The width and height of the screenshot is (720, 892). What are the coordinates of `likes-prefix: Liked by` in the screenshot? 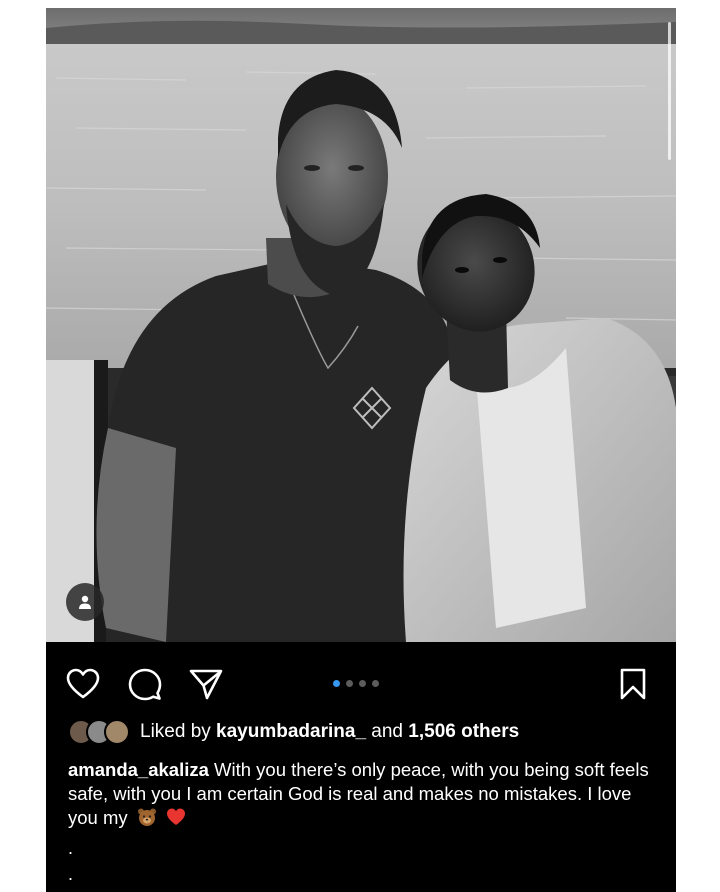 It's located at (178, 731).